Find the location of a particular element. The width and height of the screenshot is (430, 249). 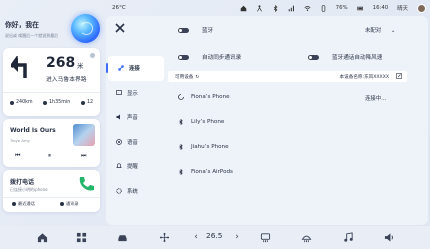

recent-calls-button: 最近通话 is located at coordinates (23, 204).